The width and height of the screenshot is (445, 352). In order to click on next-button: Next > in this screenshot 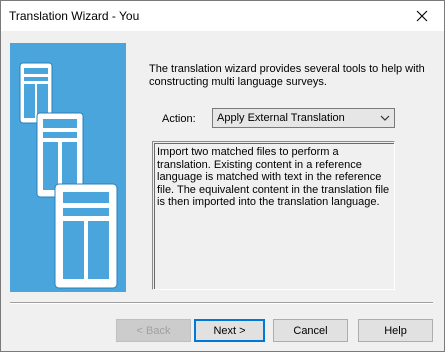, I will do `click(229, 330)`.